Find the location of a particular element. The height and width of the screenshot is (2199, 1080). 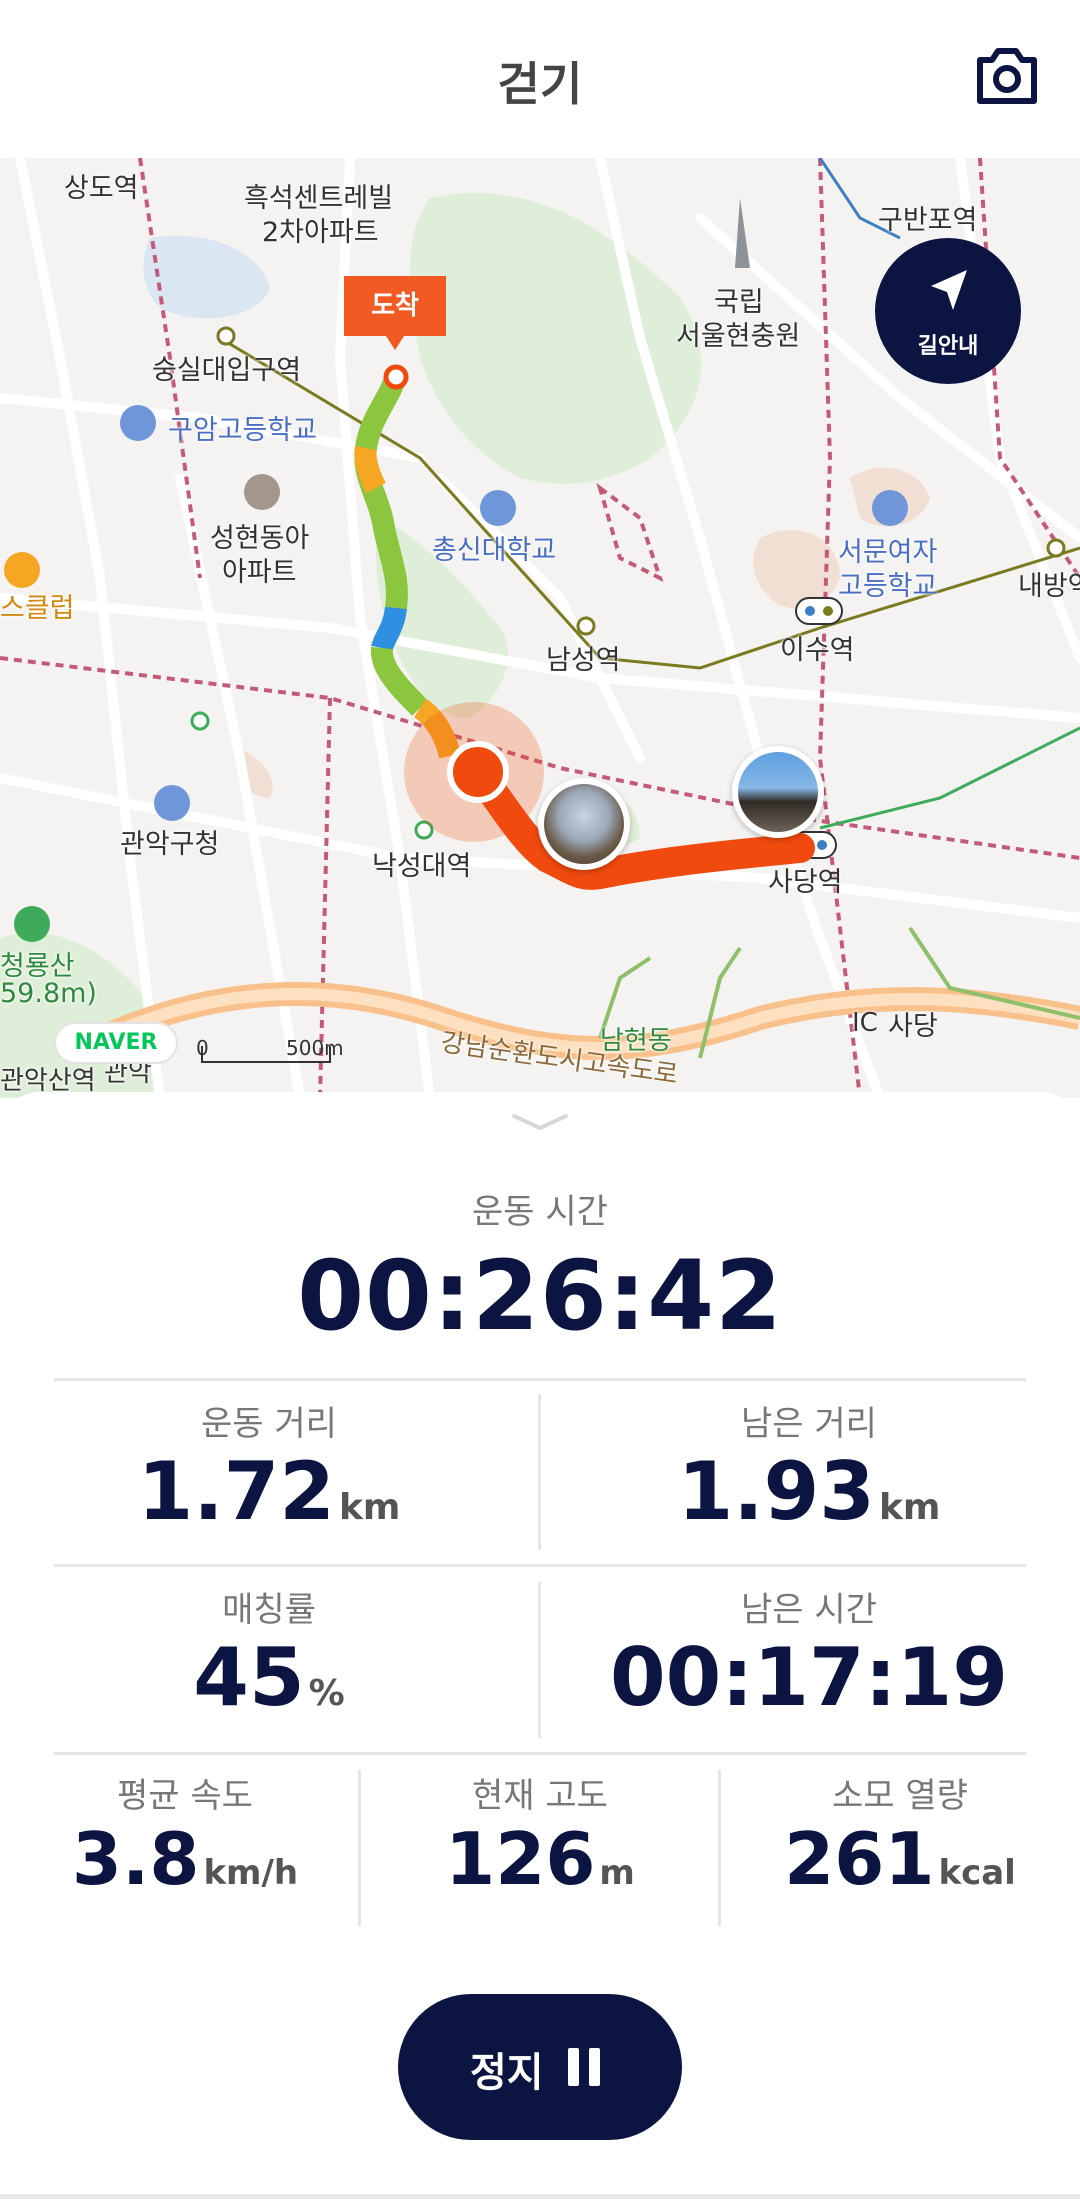

avg-speed-label: 평균 속도 is located at coordinates (185, 1796).